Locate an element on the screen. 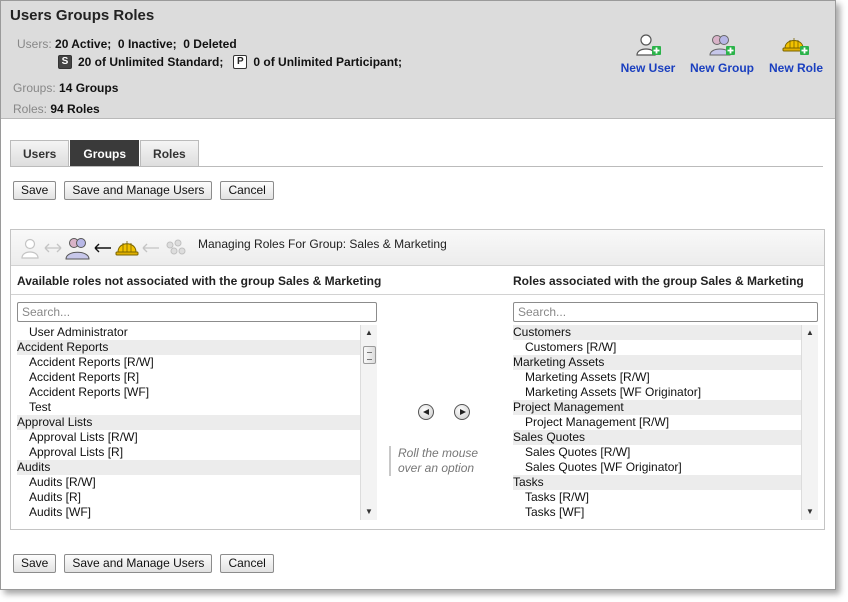 This screenshot has height=602, width=848. group-icon is located at coordinates (77, 249).